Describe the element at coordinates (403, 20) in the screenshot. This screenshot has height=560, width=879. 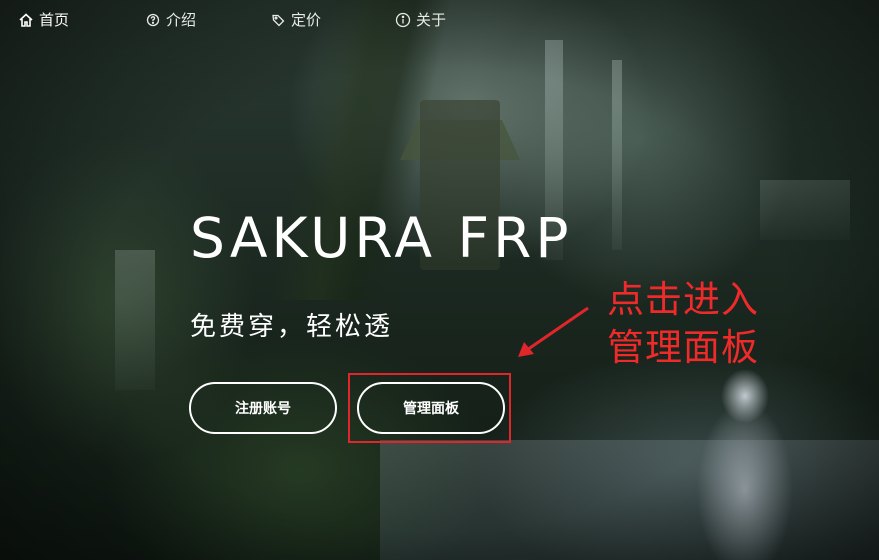
I see `info-circle-icon` at that location.